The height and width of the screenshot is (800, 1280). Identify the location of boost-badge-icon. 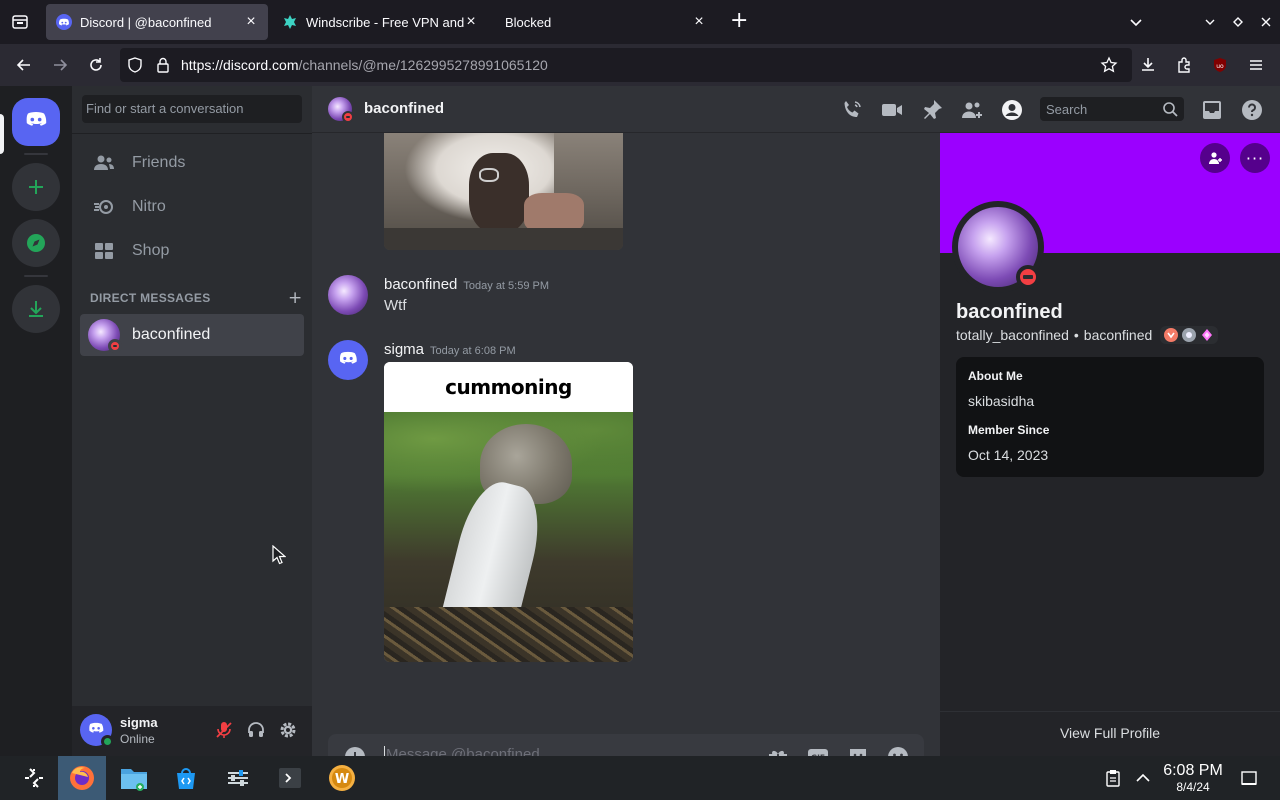
(1207, 335).